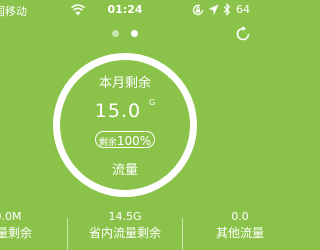 This screenshot has width=320, height=250. What do you see at coordinates (107, 143) in the screenshot?
I see `percent-label: 剩余` at bounding box center [107, 143].